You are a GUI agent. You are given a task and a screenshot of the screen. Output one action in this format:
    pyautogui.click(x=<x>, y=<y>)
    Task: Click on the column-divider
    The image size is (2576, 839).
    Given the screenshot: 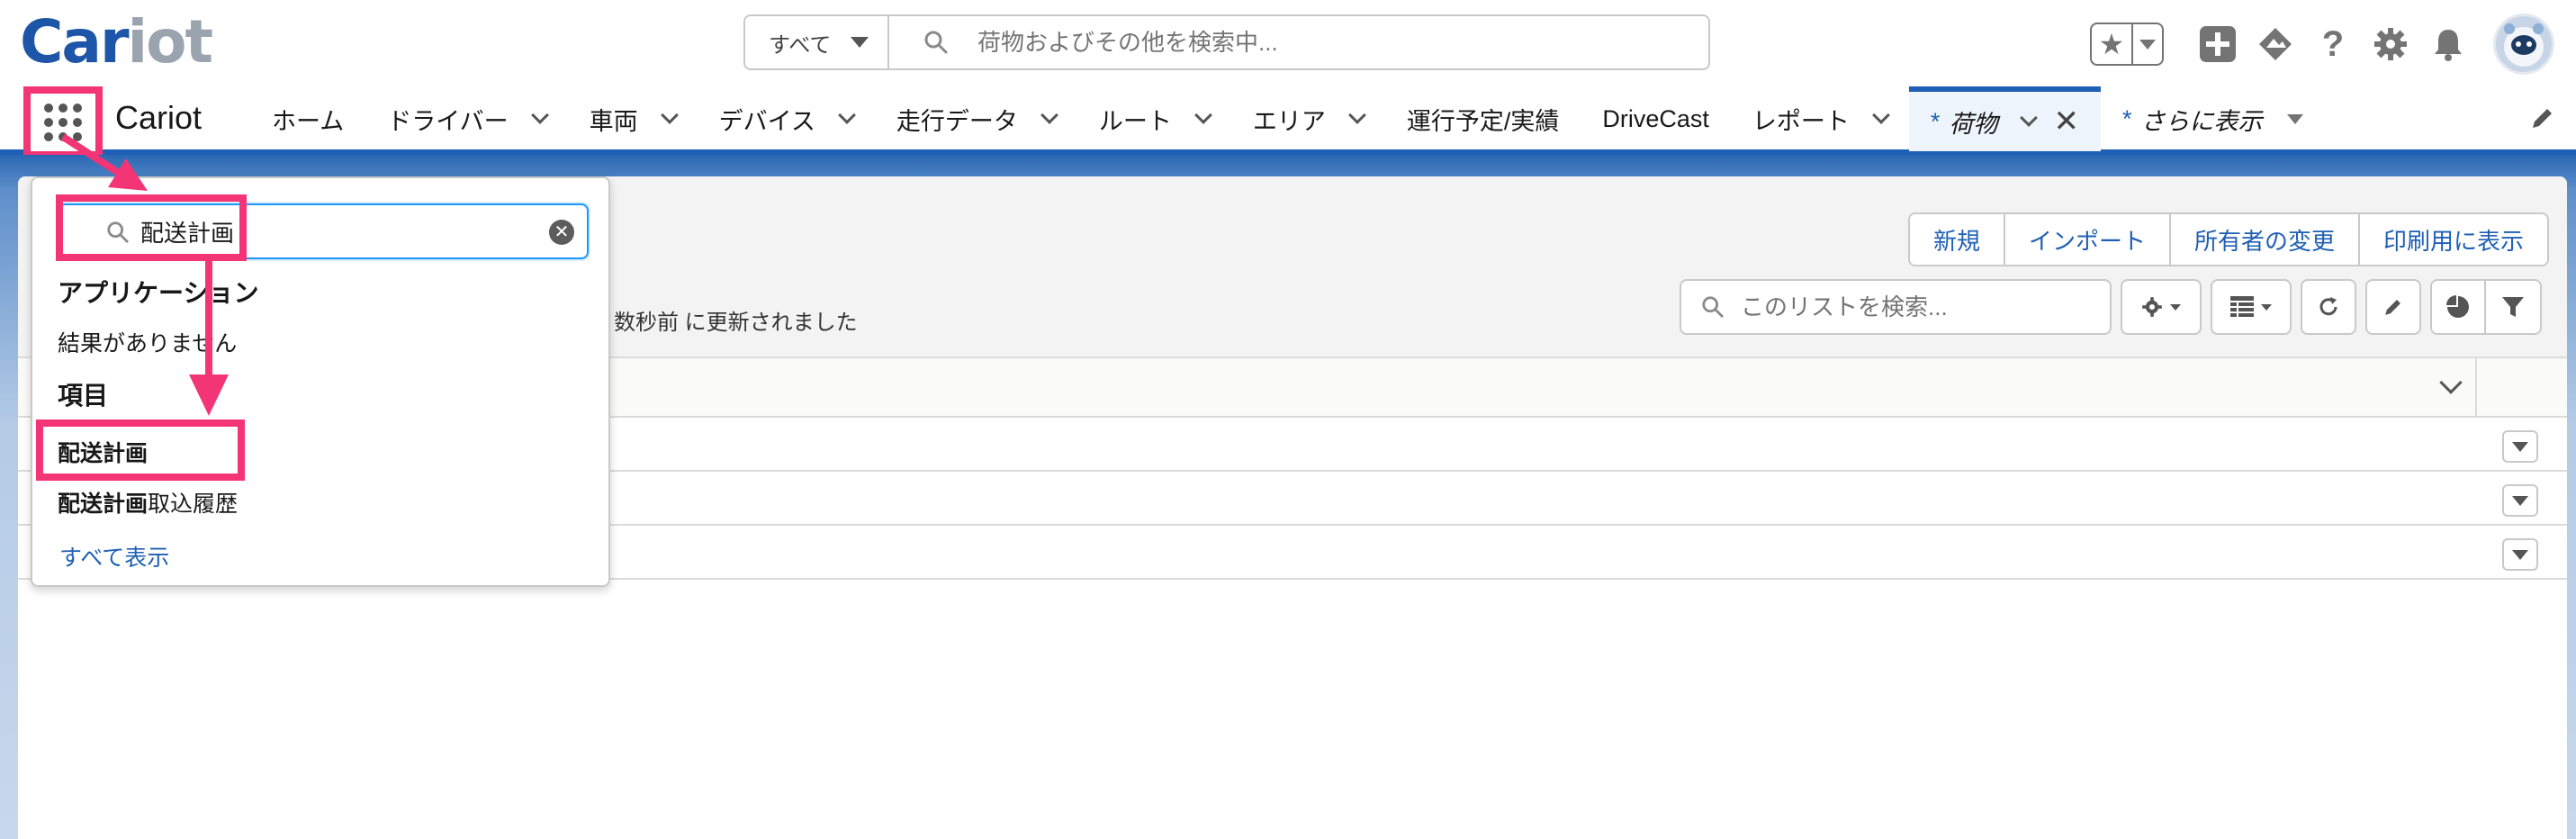 What is the action you would take?
    pyautogui.click(x=2476, y=388)
    